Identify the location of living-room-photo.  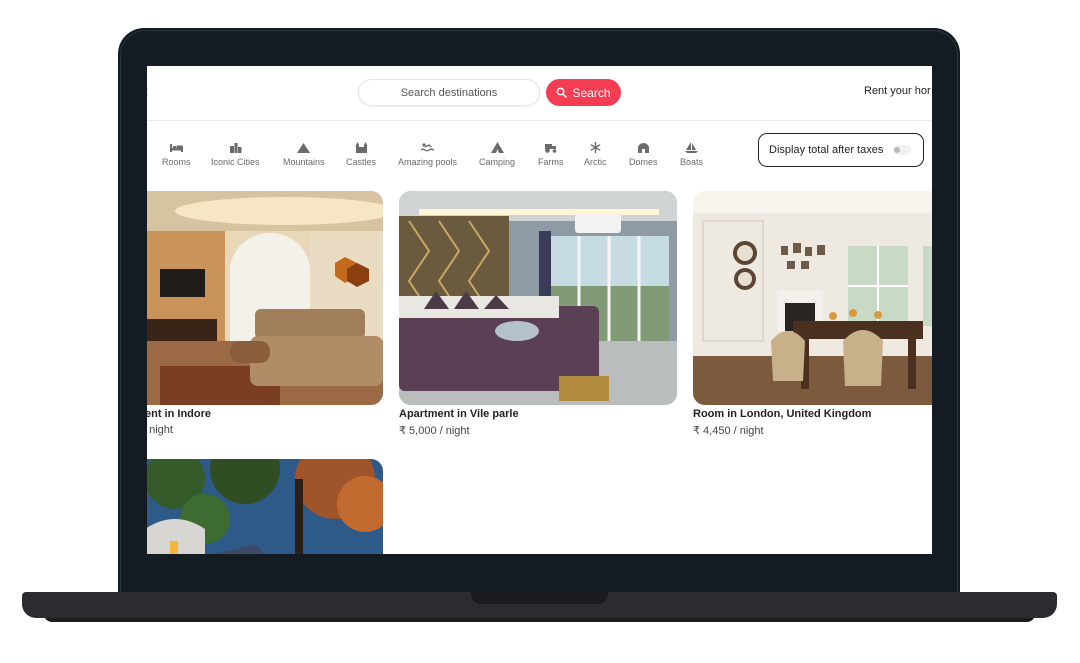
(265, 298).